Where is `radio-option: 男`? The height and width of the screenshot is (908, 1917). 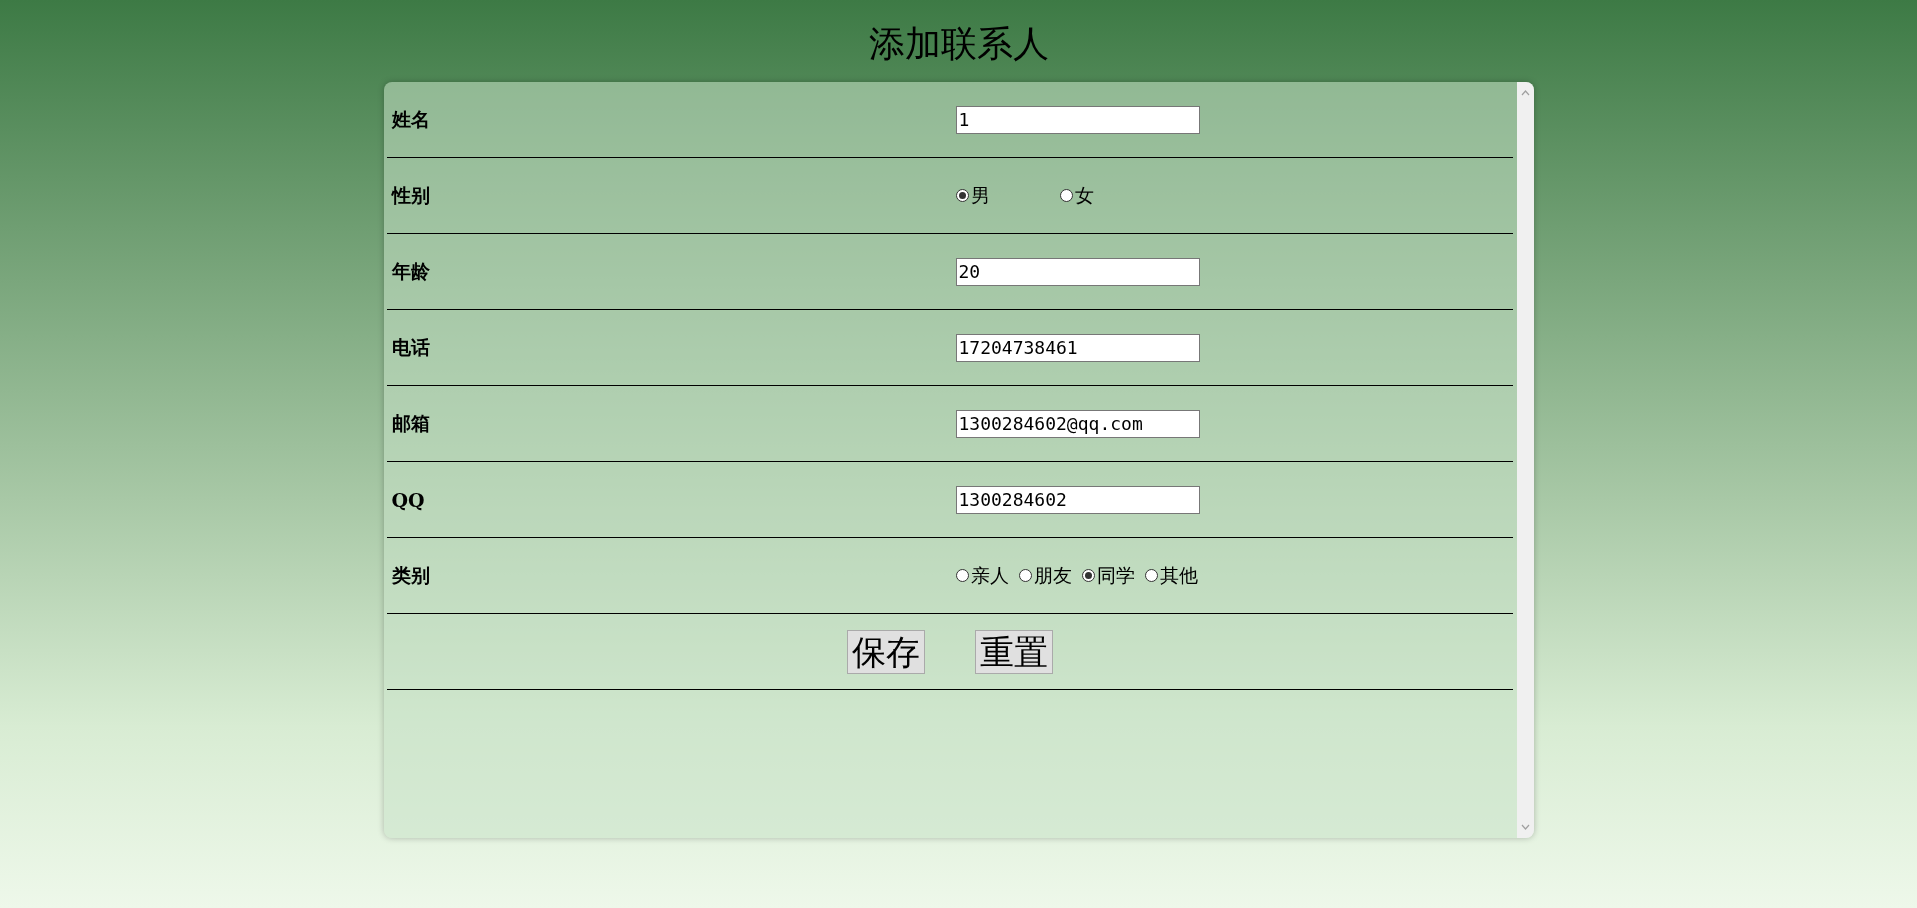
radio-option: 男 is located at coordinates (972, 195).